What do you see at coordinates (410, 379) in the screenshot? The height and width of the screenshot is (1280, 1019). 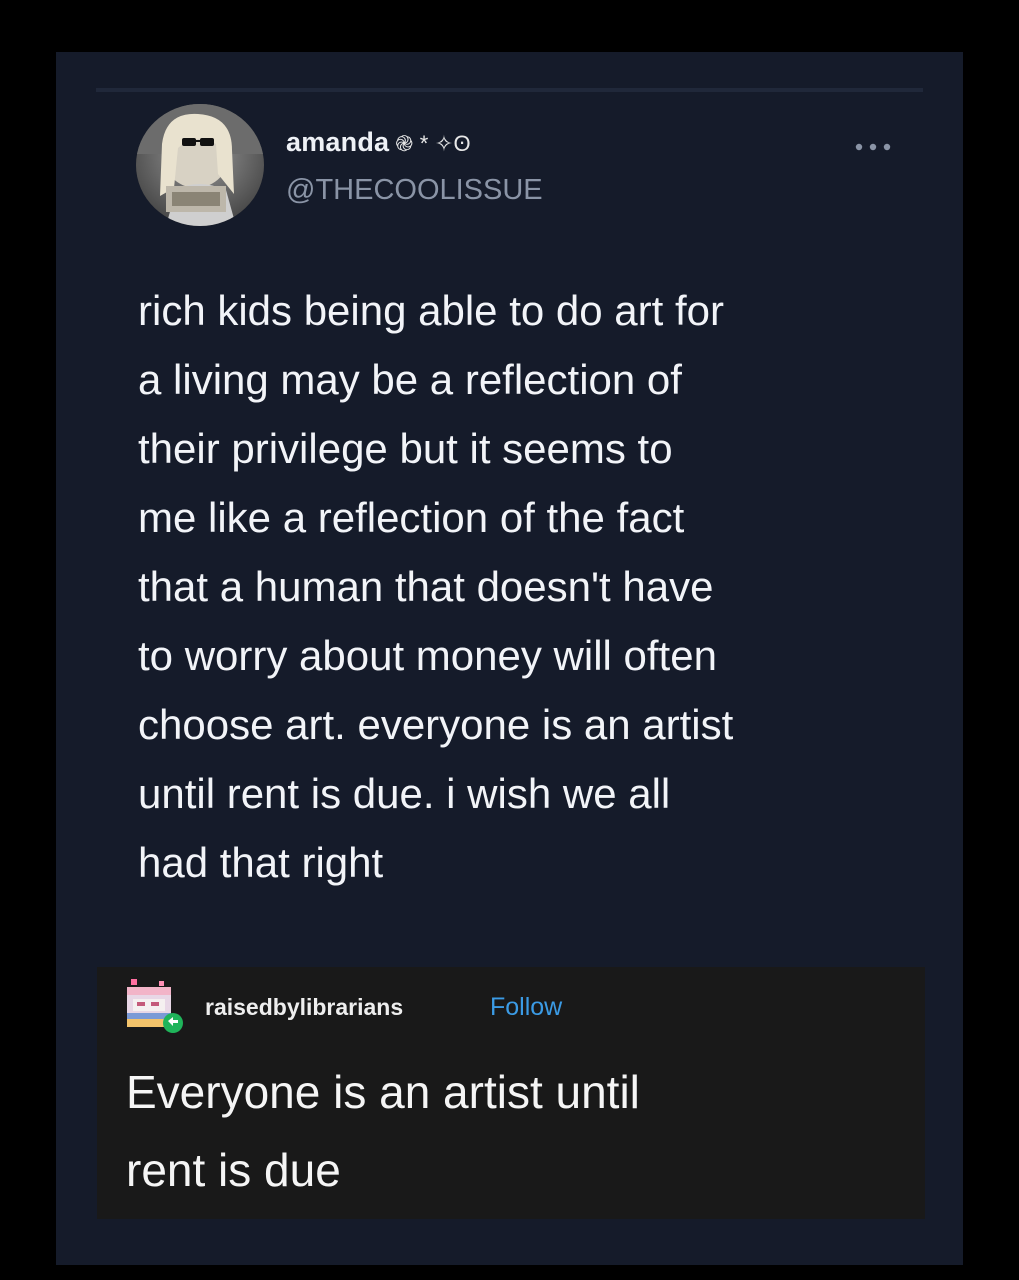 I see `tweet-text-line: a living may be a reflection of` at bounding box center [410, 379].